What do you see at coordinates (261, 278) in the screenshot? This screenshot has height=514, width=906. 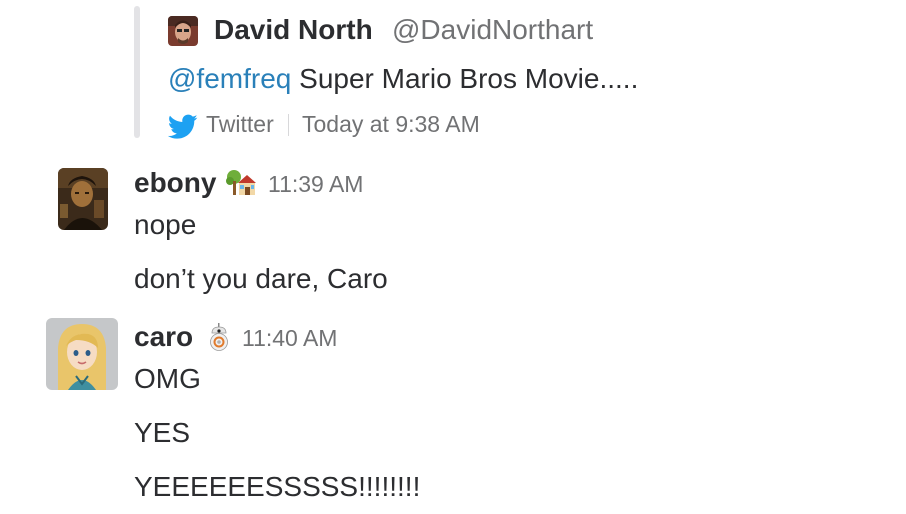 I see `message-text: don’t you dare, Caro` at bounding box center [261, 278].